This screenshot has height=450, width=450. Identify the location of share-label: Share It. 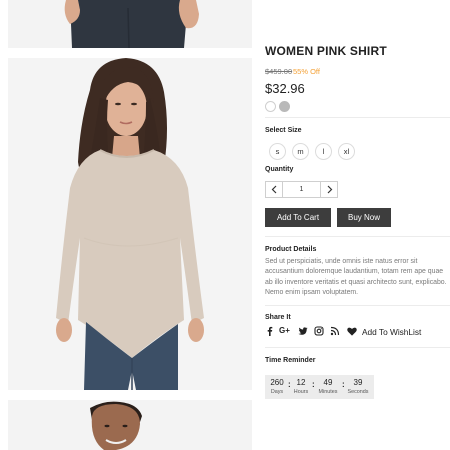
(278, 317).